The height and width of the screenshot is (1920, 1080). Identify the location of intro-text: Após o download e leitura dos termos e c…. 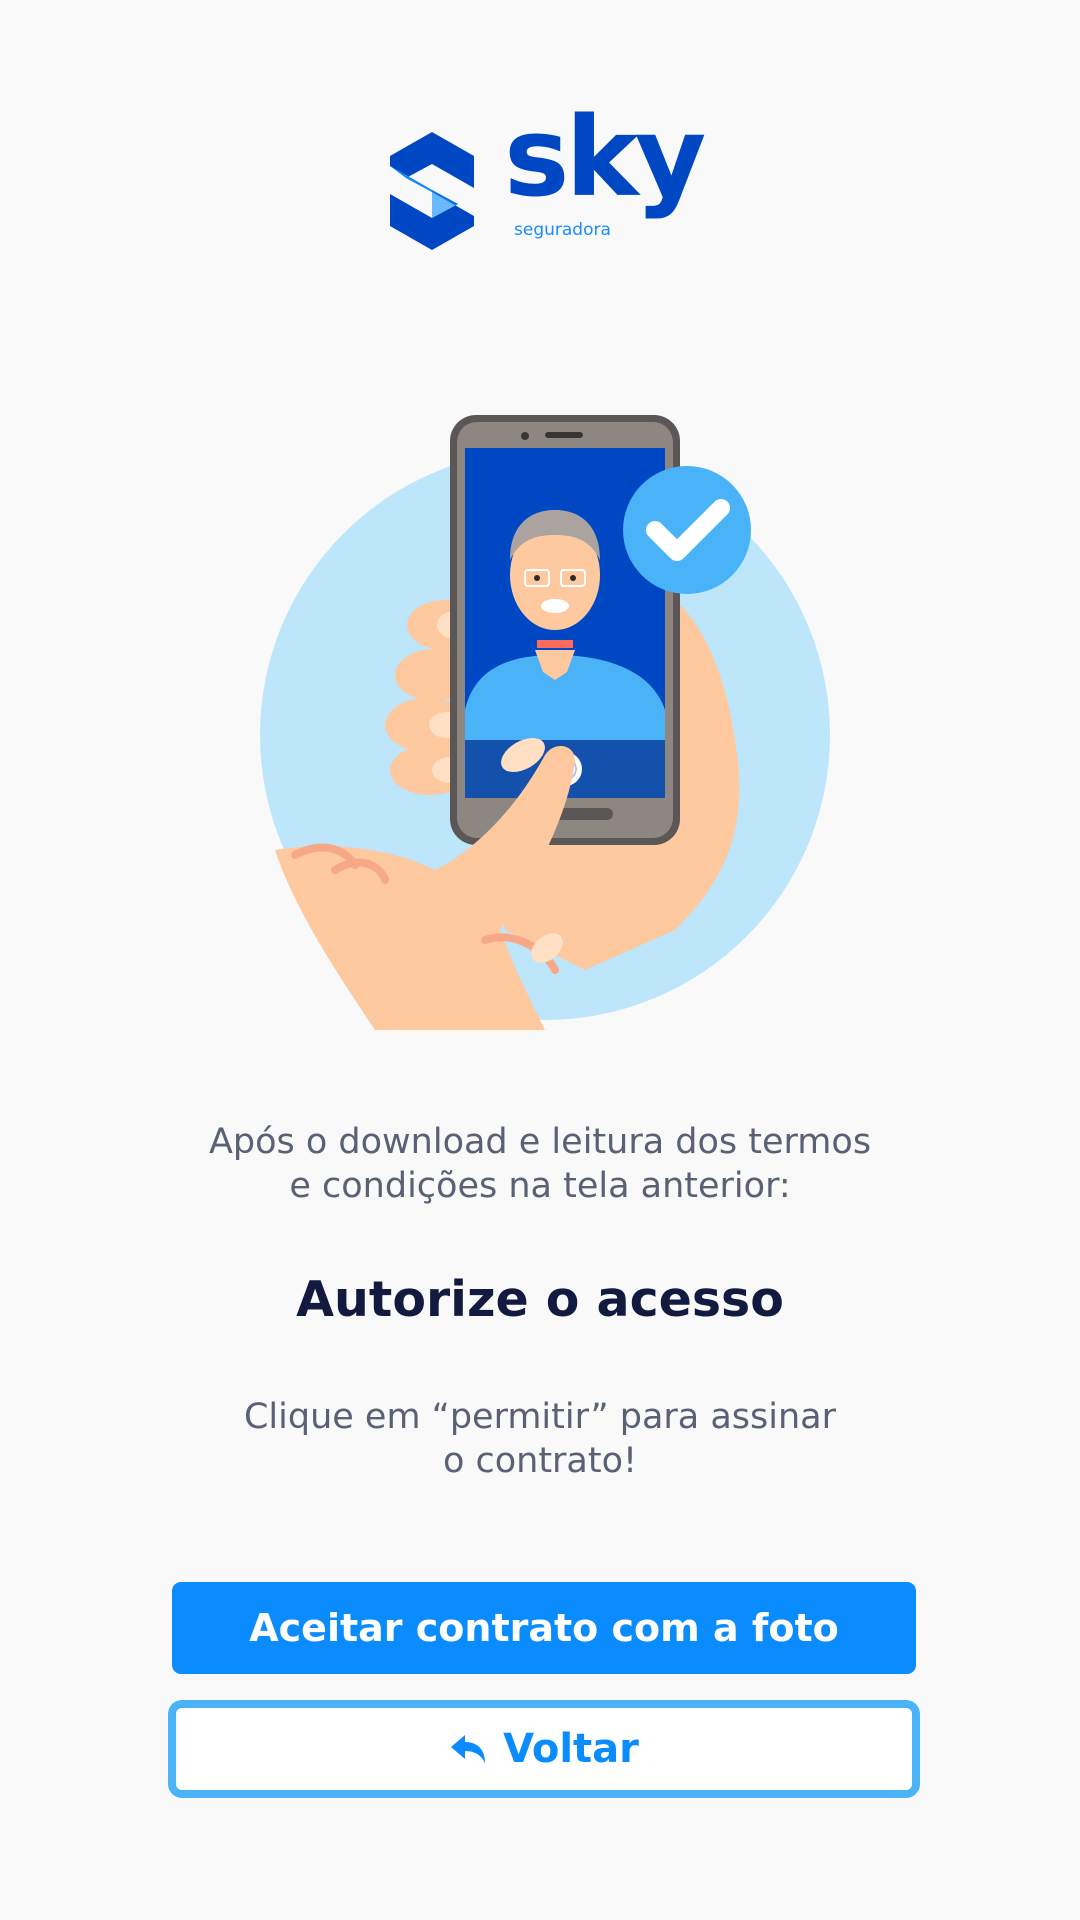
(540, 1164).